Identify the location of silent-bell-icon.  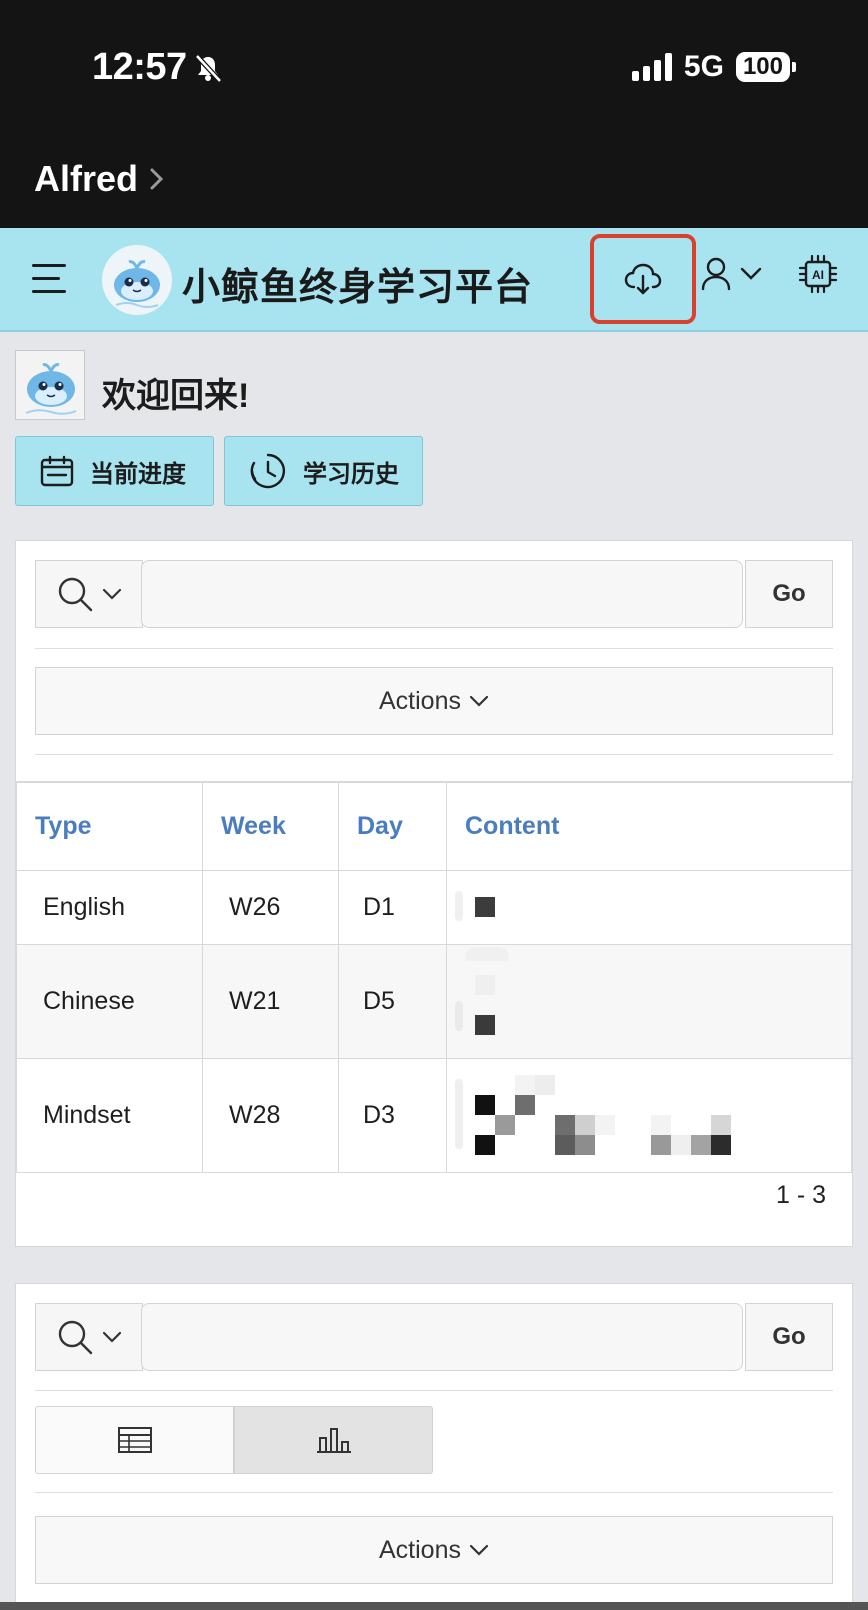
(208, 68).